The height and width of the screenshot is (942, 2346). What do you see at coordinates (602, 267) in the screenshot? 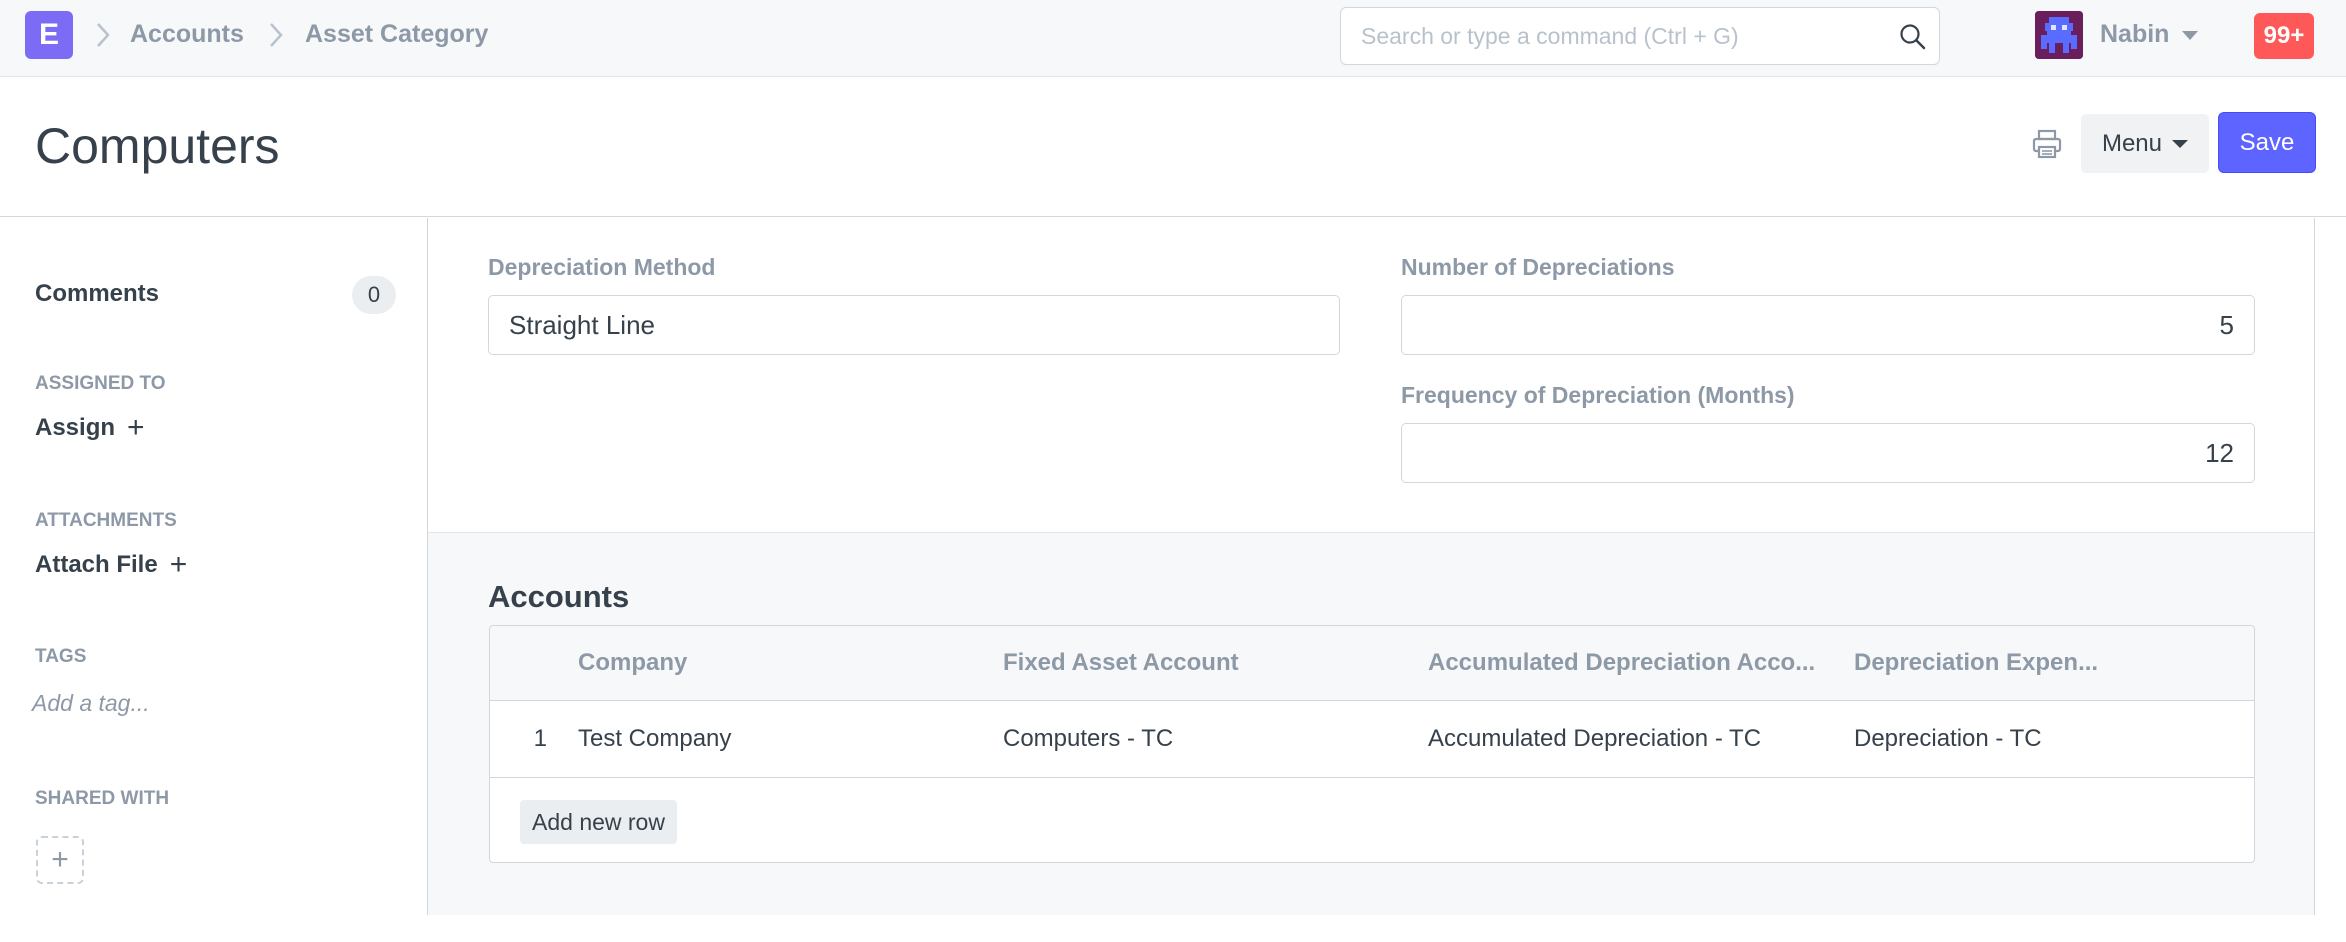
I see `depreciation-method-label: Depreciation Method` at bounding box center [602, 267].